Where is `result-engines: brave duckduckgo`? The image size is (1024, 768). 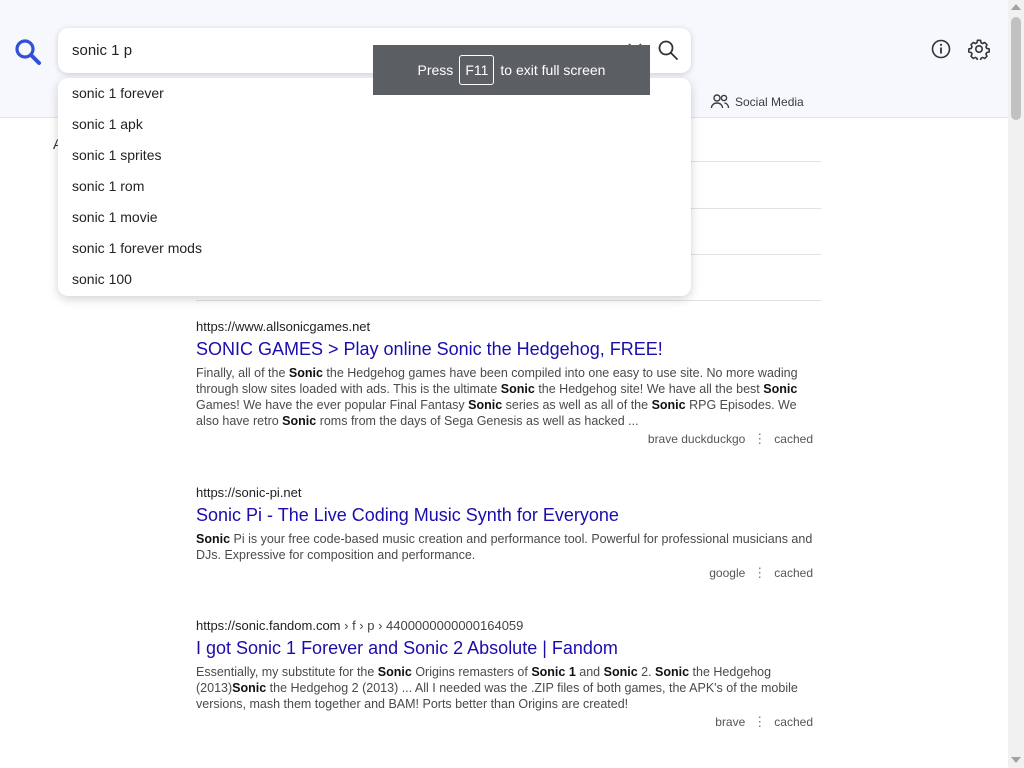 result-engines: brave duckduckgo is located at coordinates (696, 439).